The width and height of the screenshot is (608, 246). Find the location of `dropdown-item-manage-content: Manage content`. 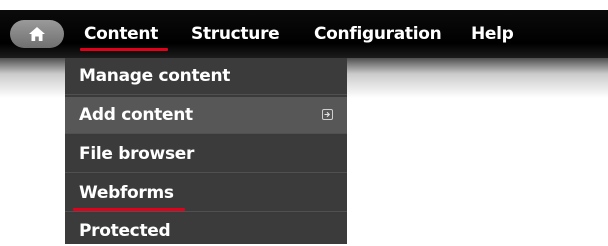

dropdown-item-manage-content: Manage content is located at coordinates (206, 76).